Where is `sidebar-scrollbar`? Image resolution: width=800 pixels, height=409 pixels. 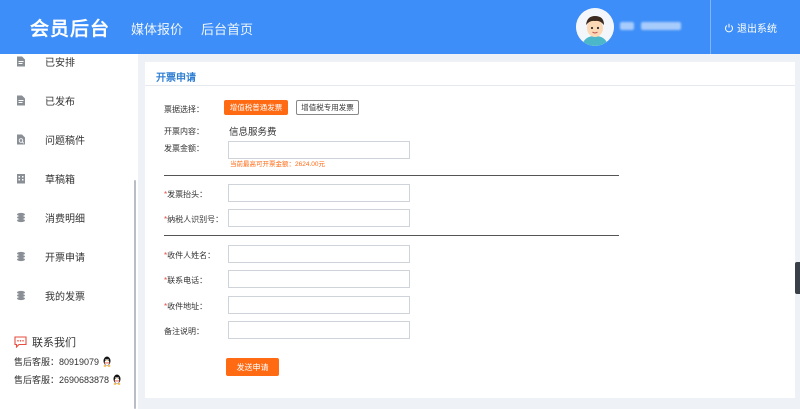
sidebar-scrollbar is located at coordinates (135, 294).